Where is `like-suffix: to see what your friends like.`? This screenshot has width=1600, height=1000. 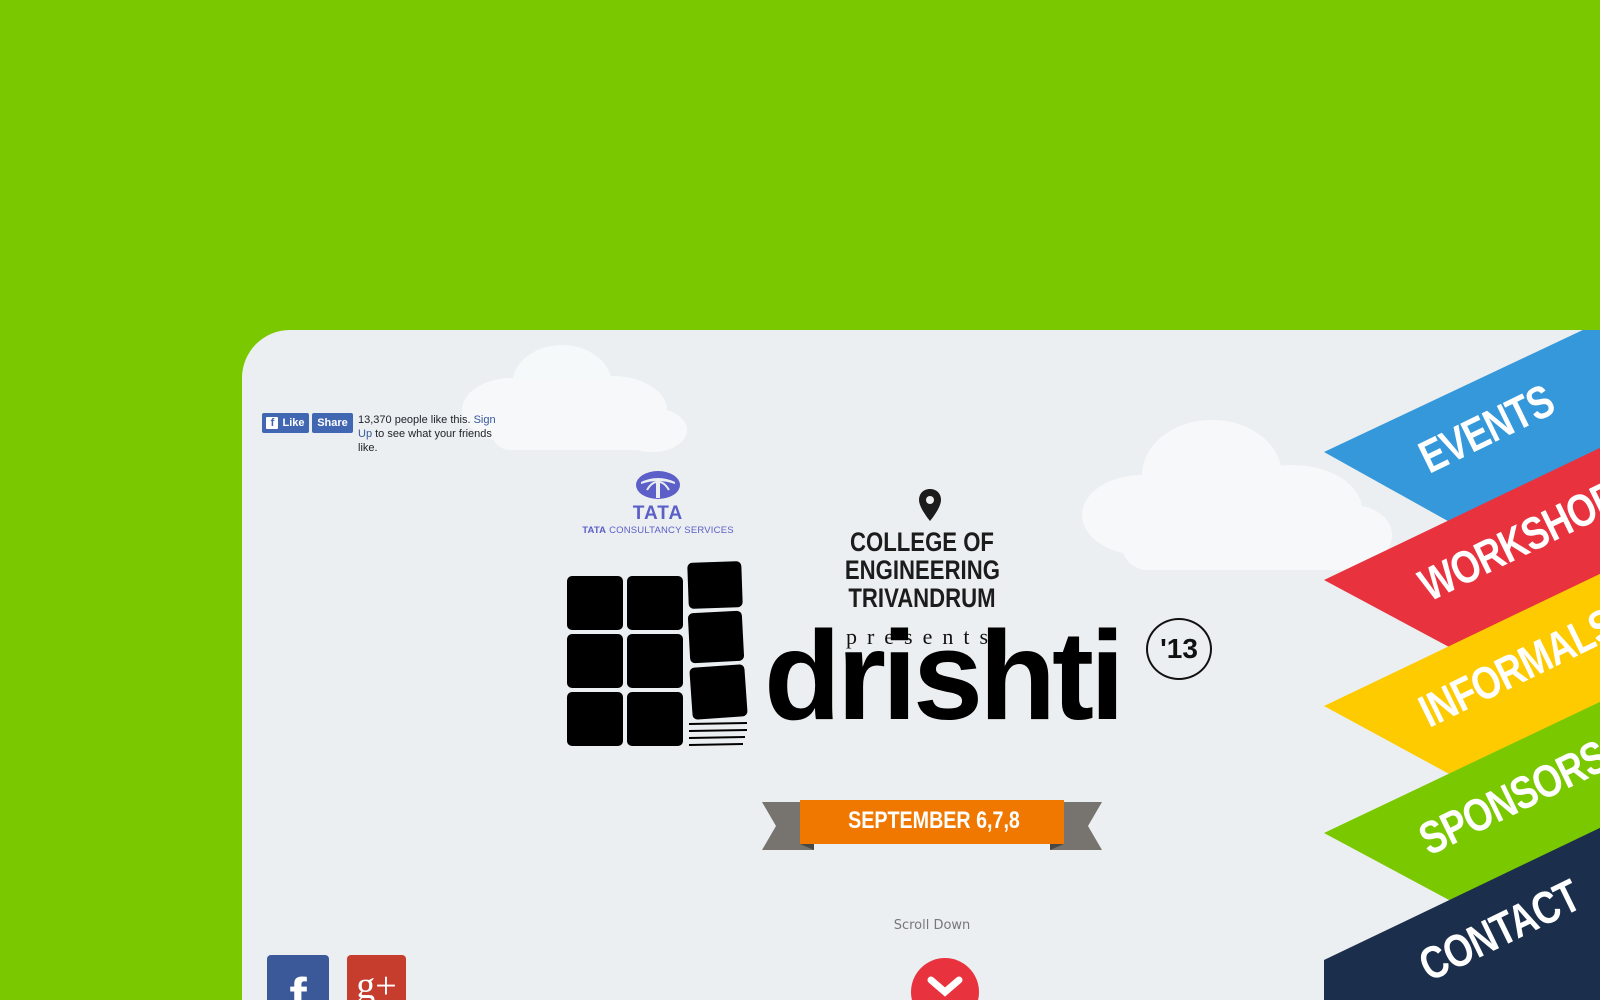 like-suffix: to see what your friends like. is located at coordinates (425, 441).